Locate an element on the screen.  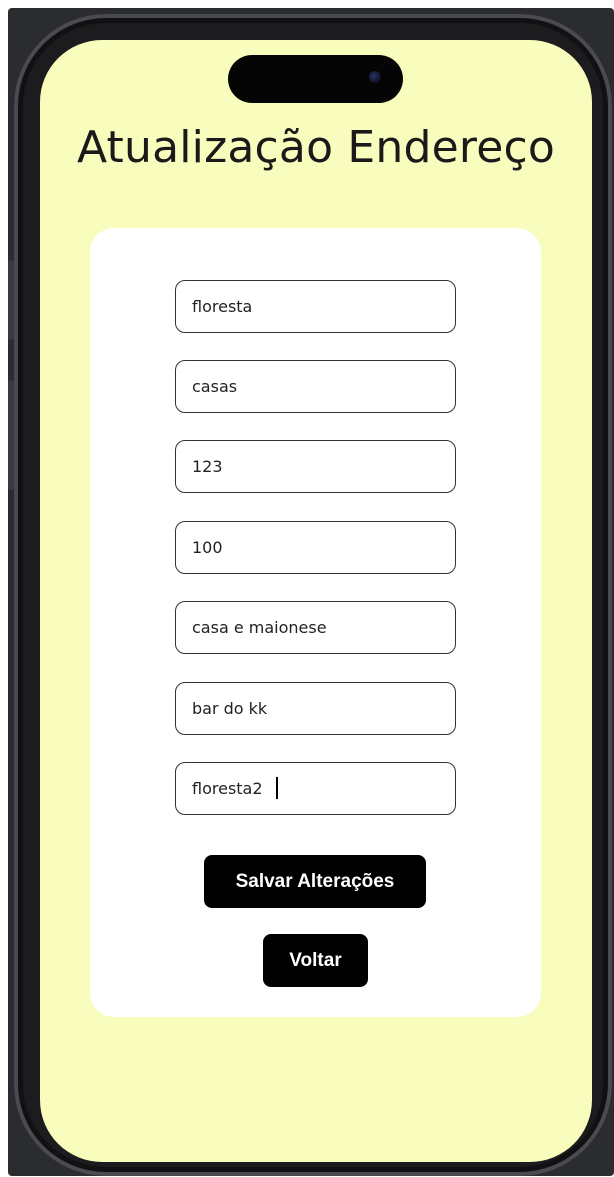
save-changes-button: Salvar Alterações is located at coordinates (315, 881).